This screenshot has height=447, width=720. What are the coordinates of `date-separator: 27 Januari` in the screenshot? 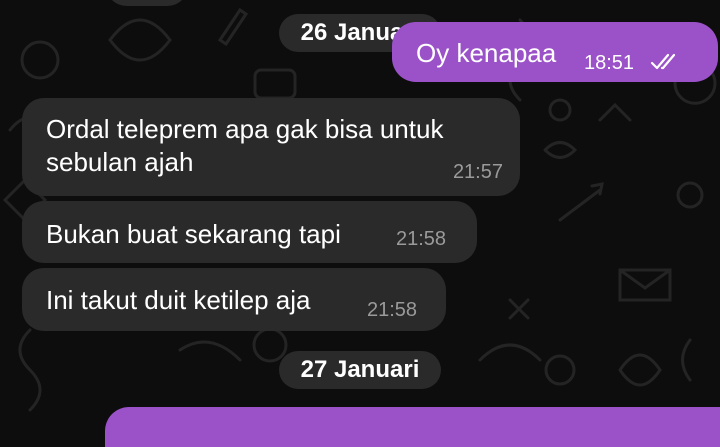 It's located at (360, 370).